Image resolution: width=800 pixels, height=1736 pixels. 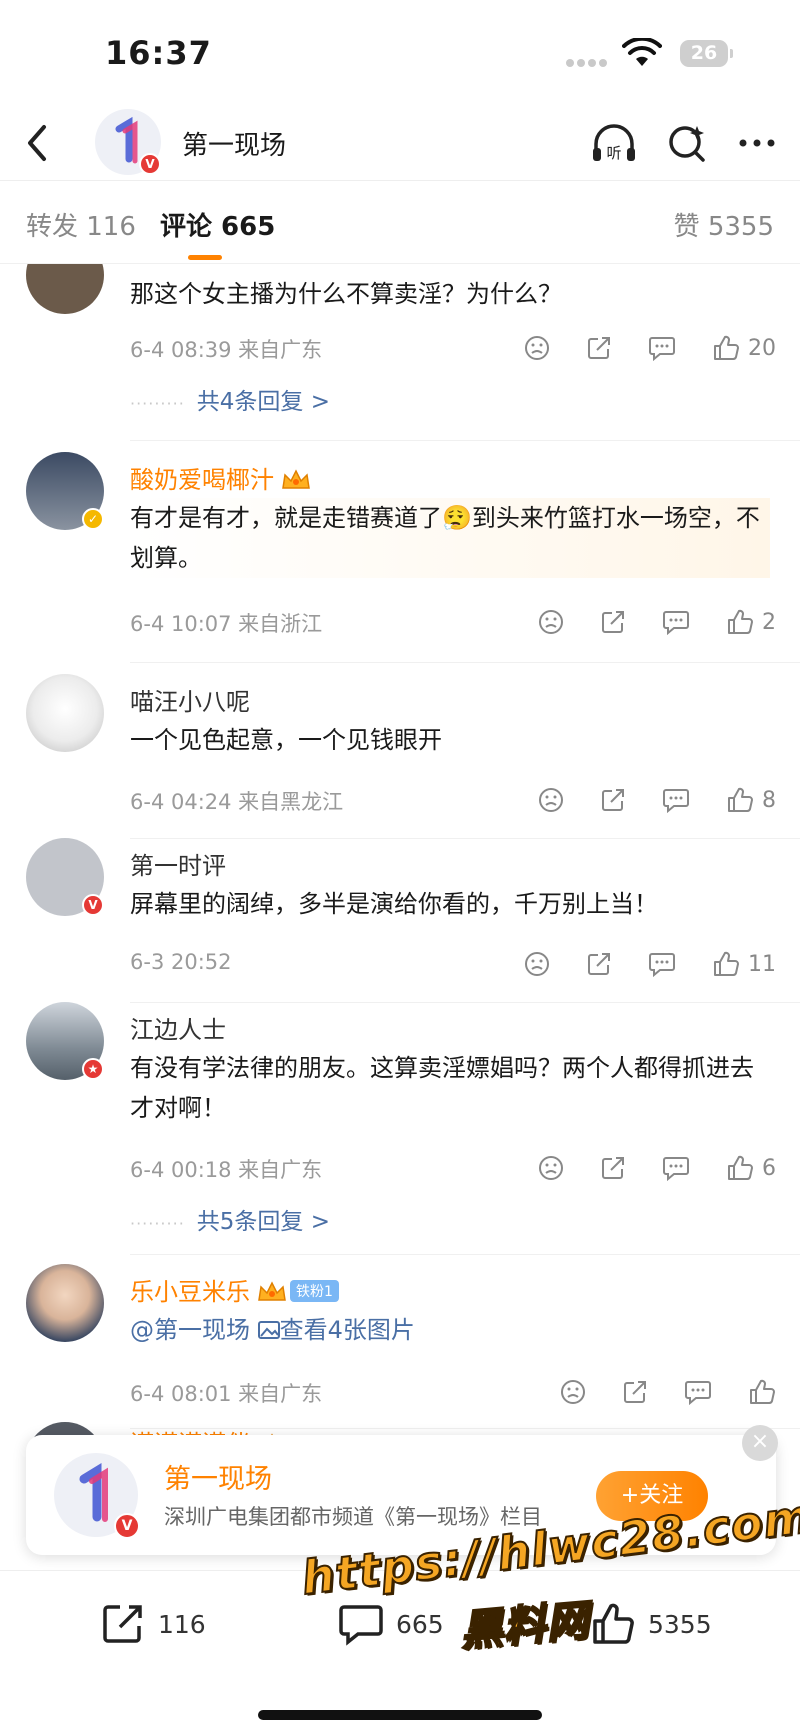 I want to click on like-count: 20, so click(x=762, y=348).